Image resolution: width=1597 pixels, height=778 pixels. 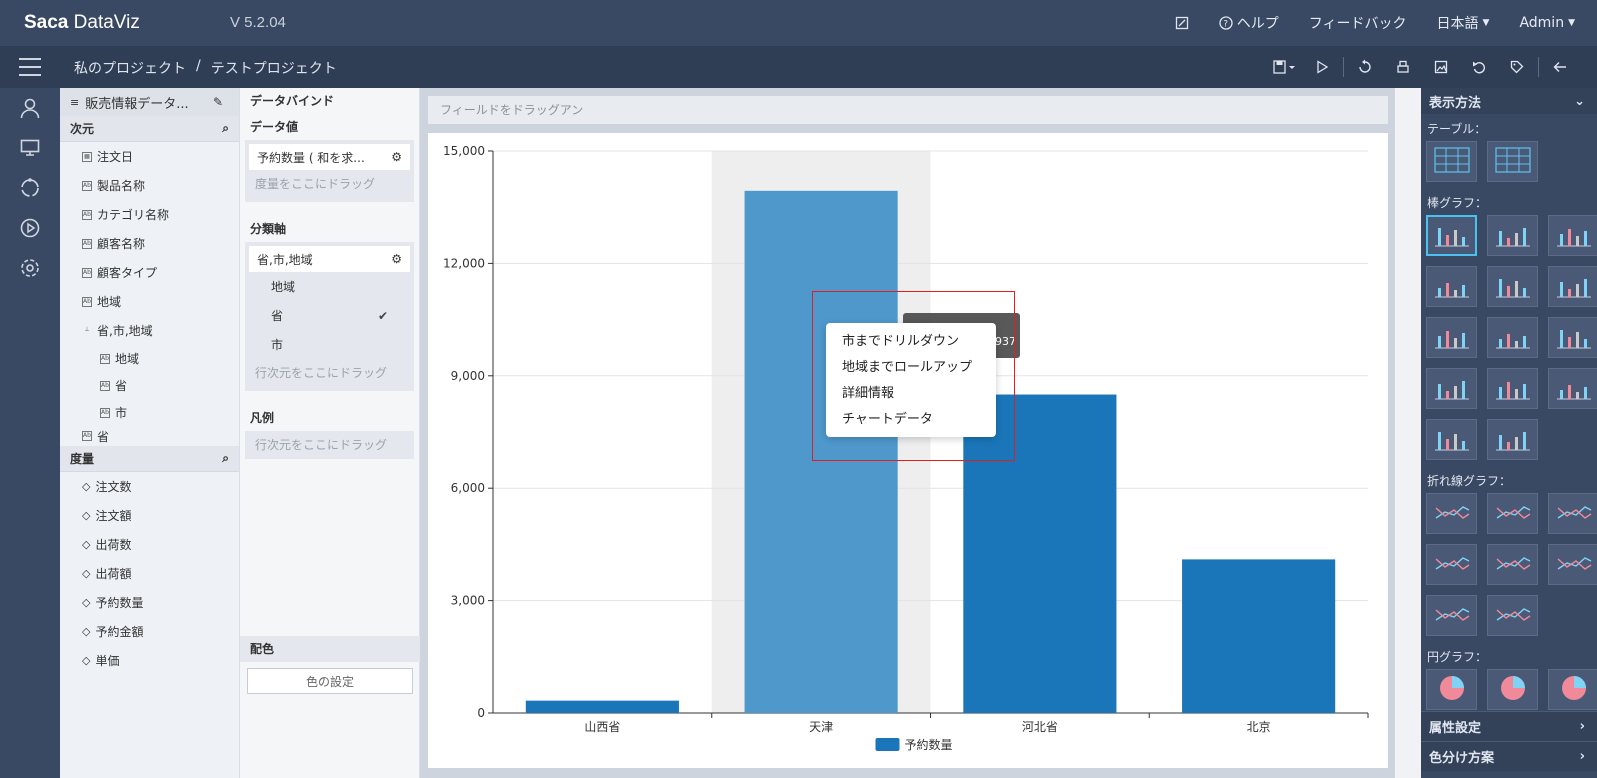 What do you see at coordinates (82, 23) in the screenshot?
I see `app-logo: Saca DataViz` at bounding box center [82, 23].